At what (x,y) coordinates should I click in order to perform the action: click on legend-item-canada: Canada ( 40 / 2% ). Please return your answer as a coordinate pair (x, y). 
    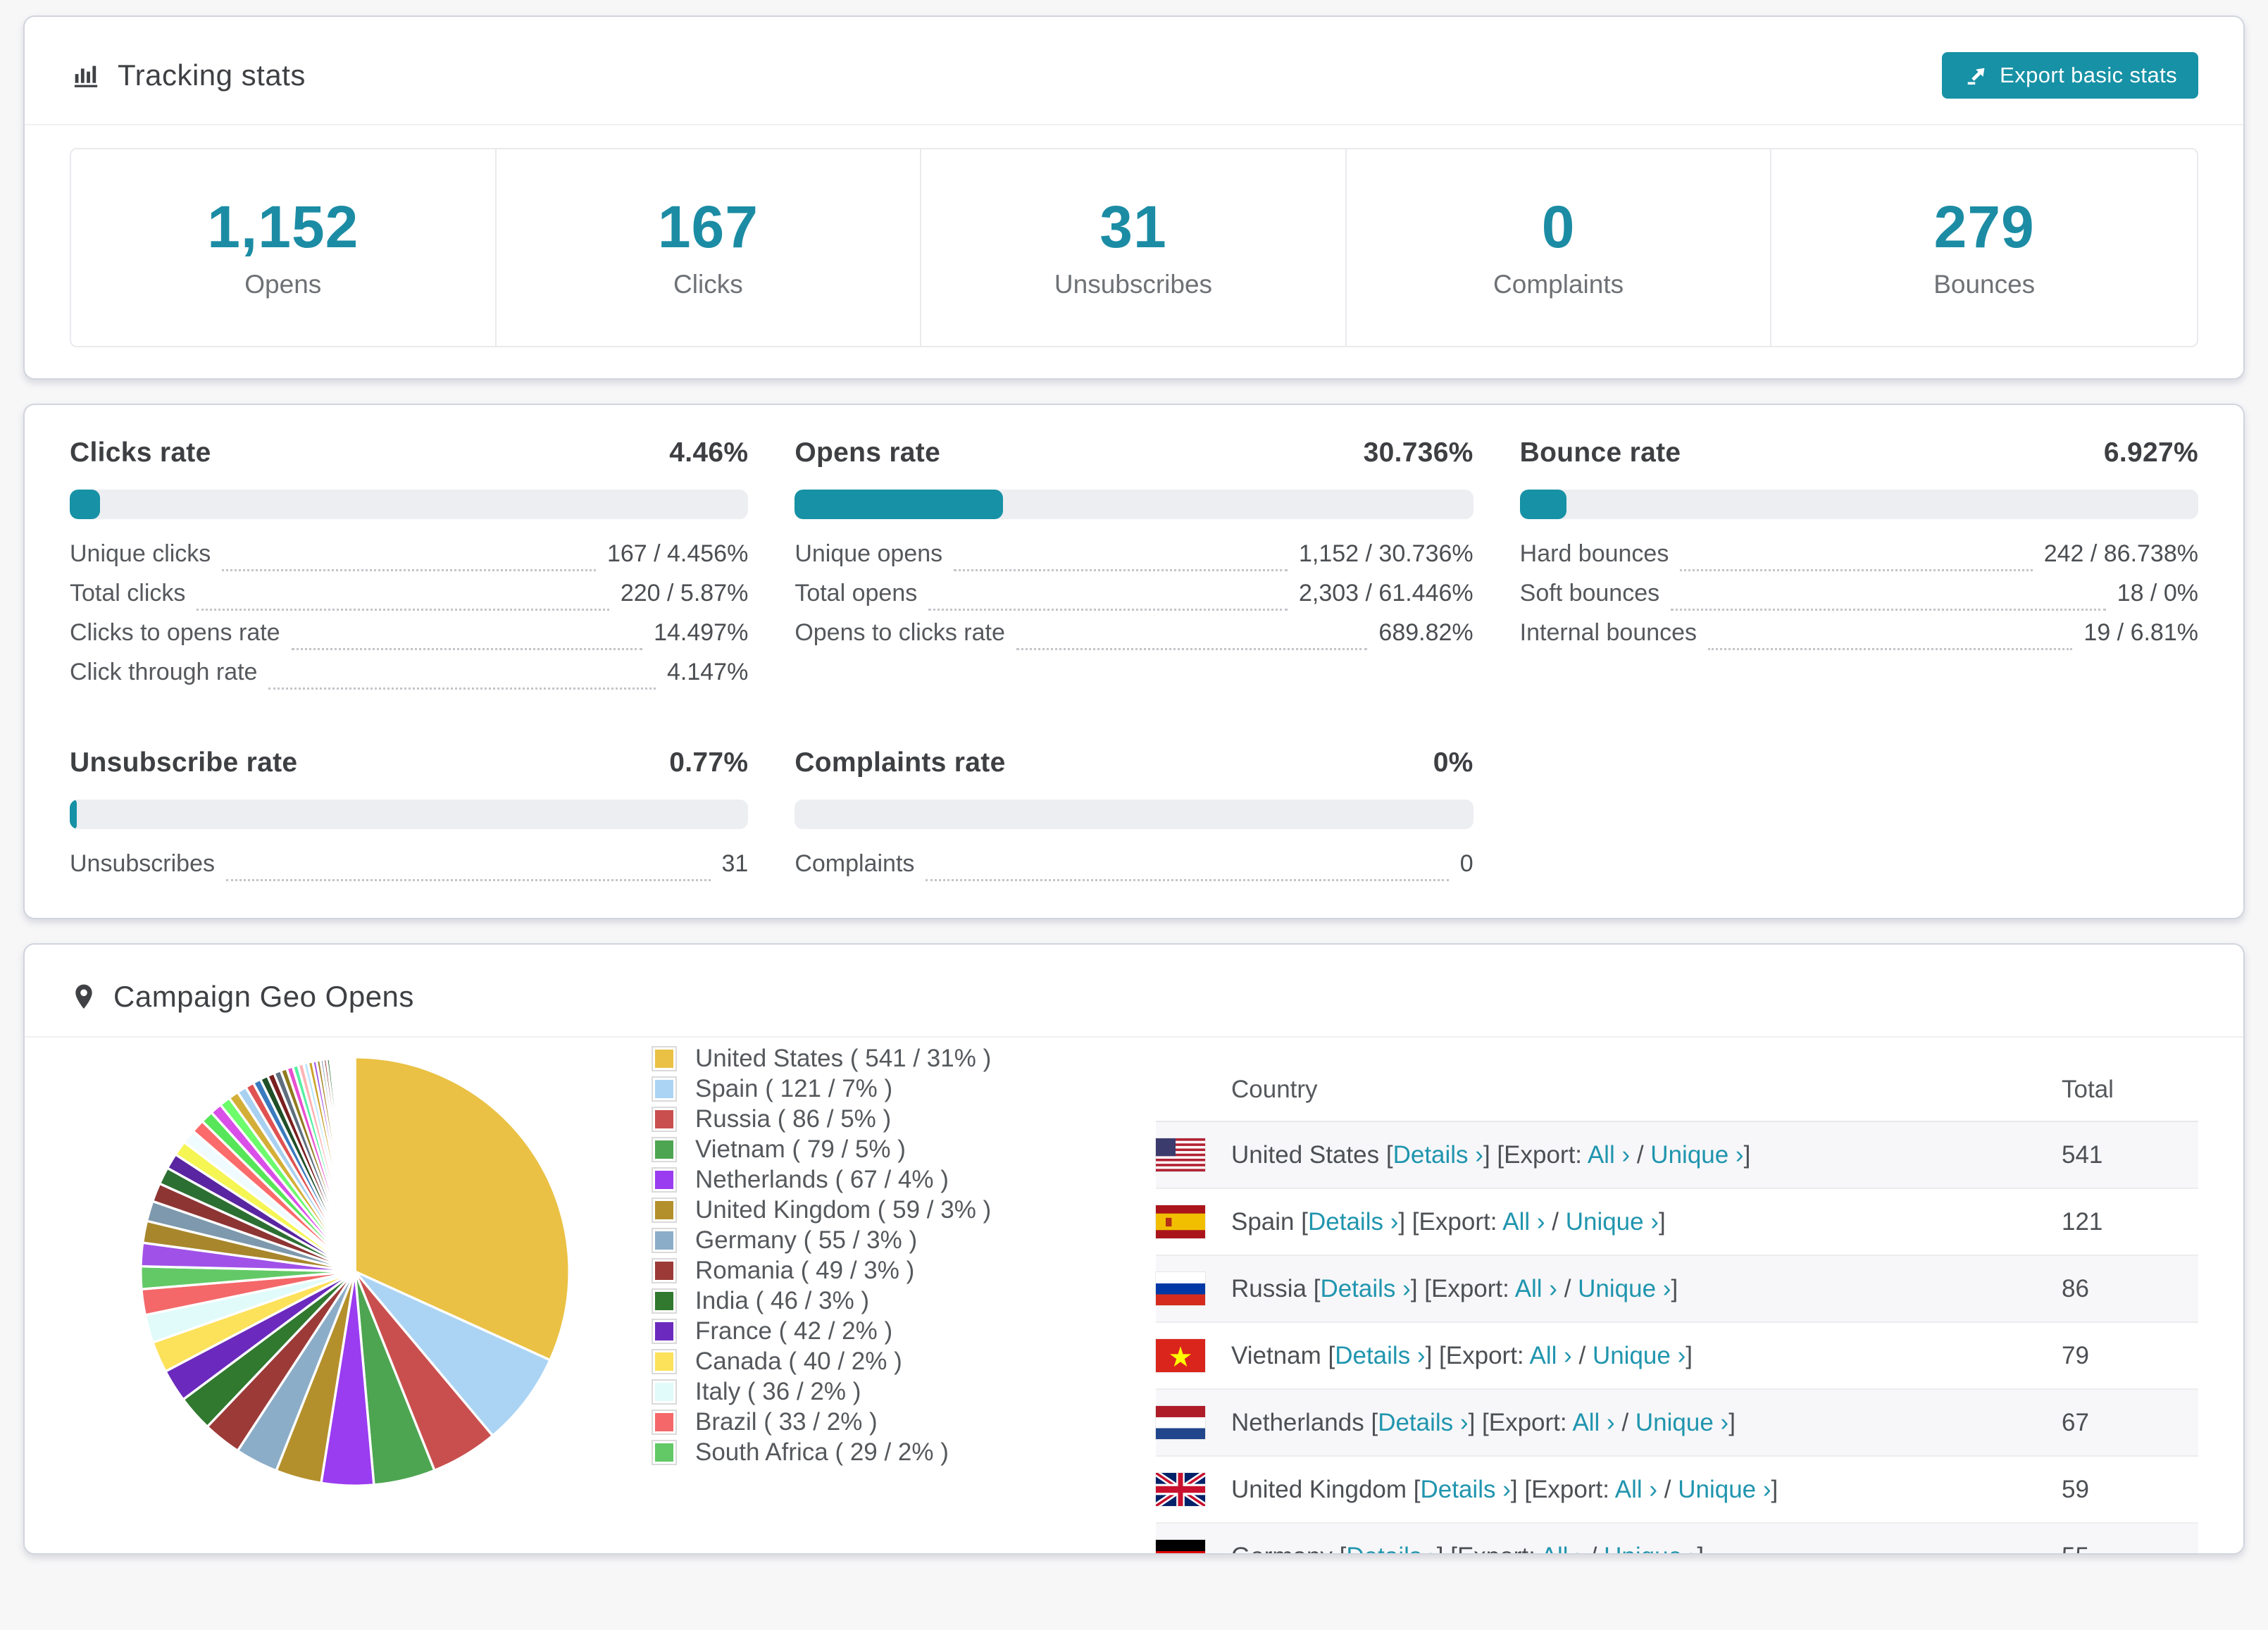
    Looking at the image, I should click on (871, 1361).